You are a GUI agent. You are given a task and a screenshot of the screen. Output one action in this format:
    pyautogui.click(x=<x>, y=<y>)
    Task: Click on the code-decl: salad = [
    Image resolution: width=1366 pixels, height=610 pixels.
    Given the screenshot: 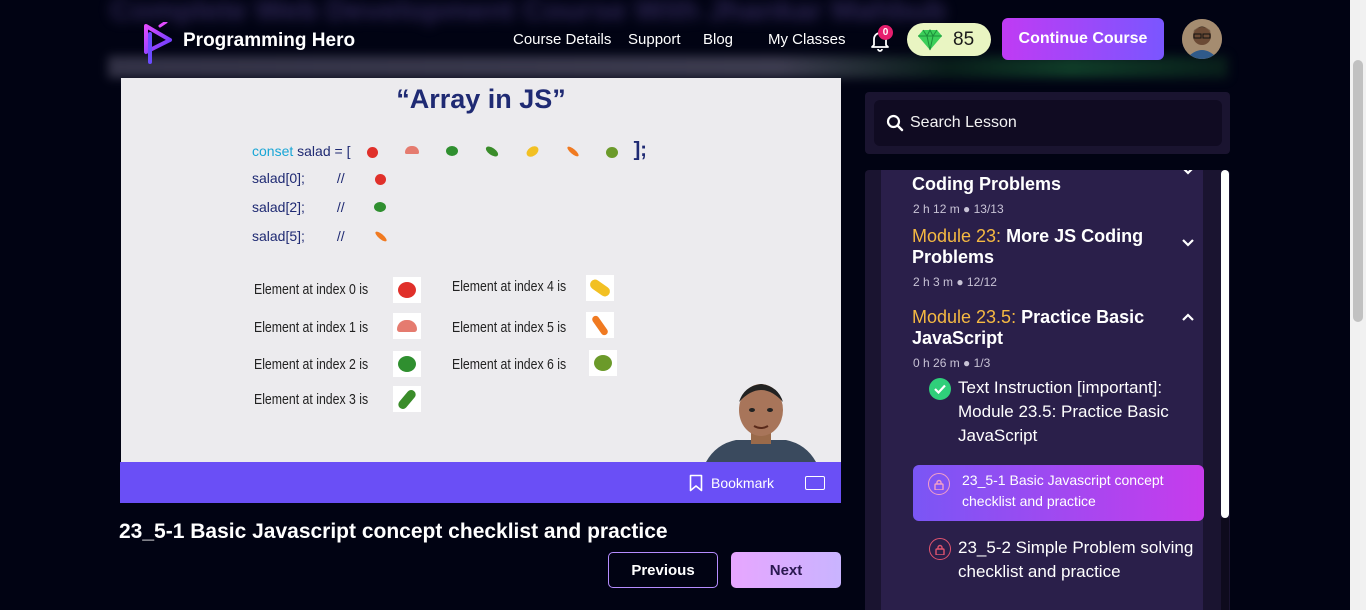 What is the action you would take?
    pyautogui.click(x=324, y=151)
    